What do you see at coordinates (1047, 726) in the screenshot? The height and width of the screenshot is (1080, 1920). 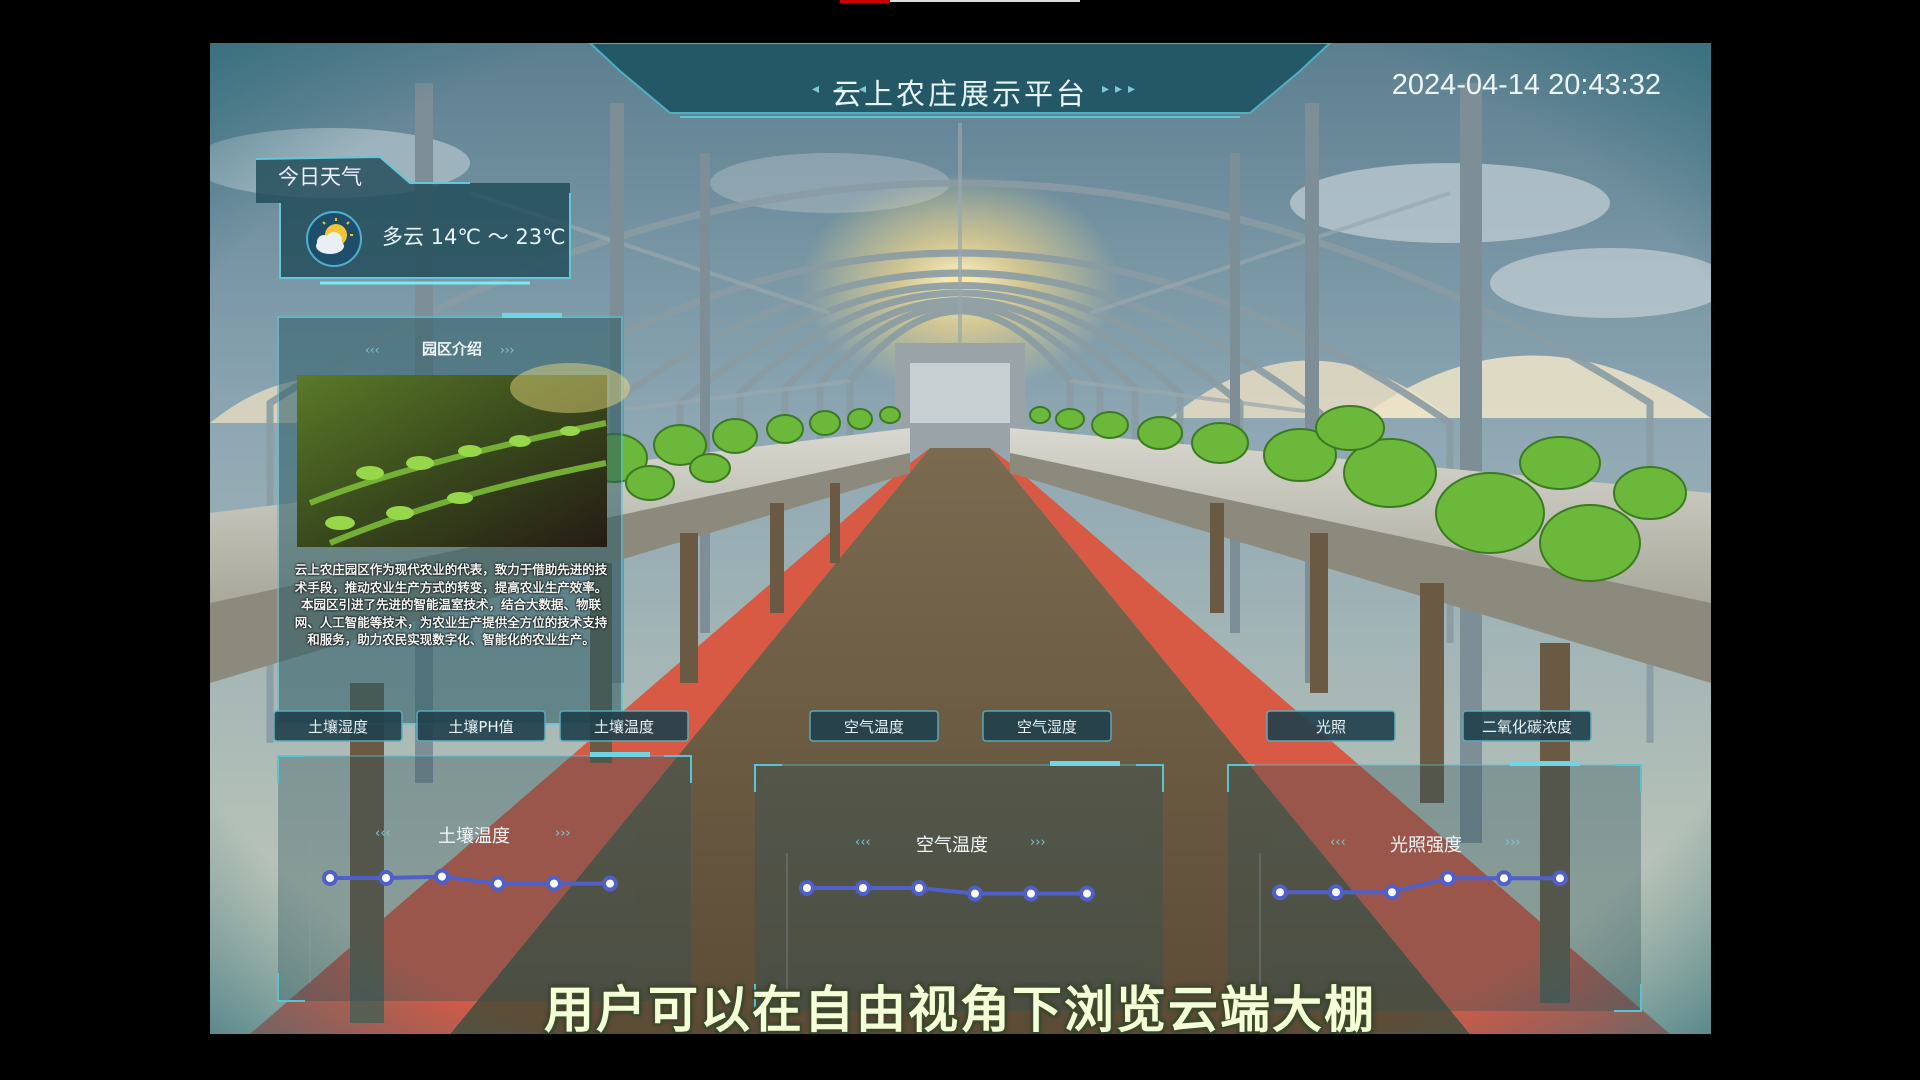 I see `tab-air-humidity: 空气湿度` at bounding box center [1047, 726].